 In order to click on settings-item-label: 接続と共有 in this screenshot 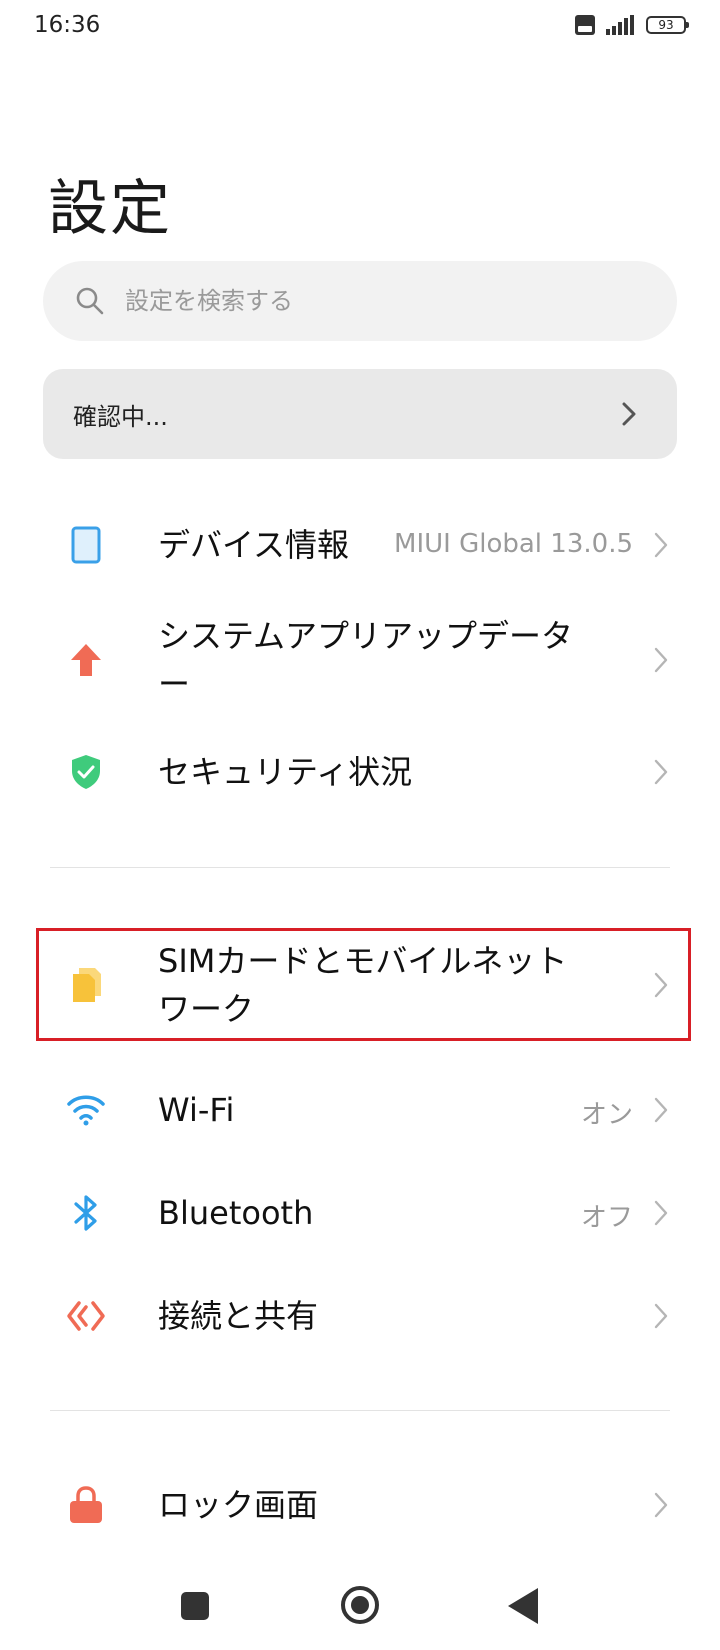, I will do `click(238, 1316)`.